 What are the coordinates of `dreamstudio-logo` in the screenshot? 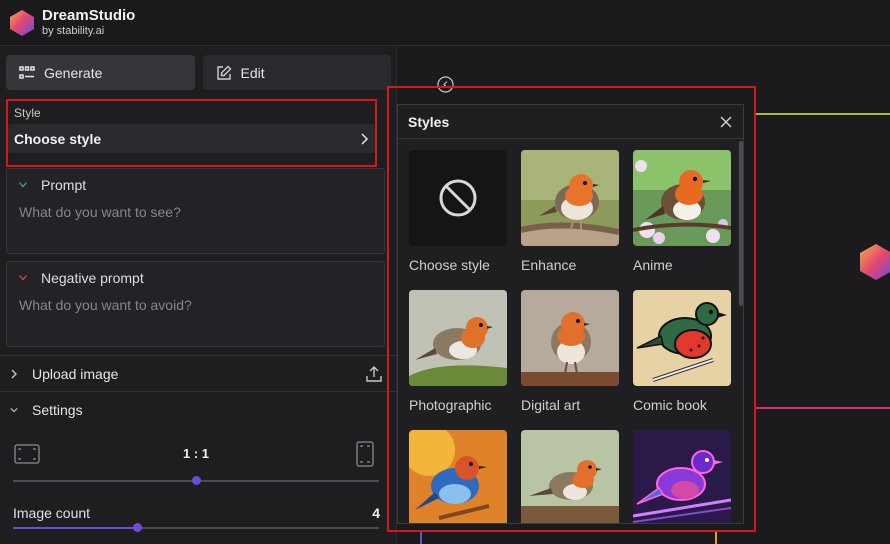 It's located at (22, 22).